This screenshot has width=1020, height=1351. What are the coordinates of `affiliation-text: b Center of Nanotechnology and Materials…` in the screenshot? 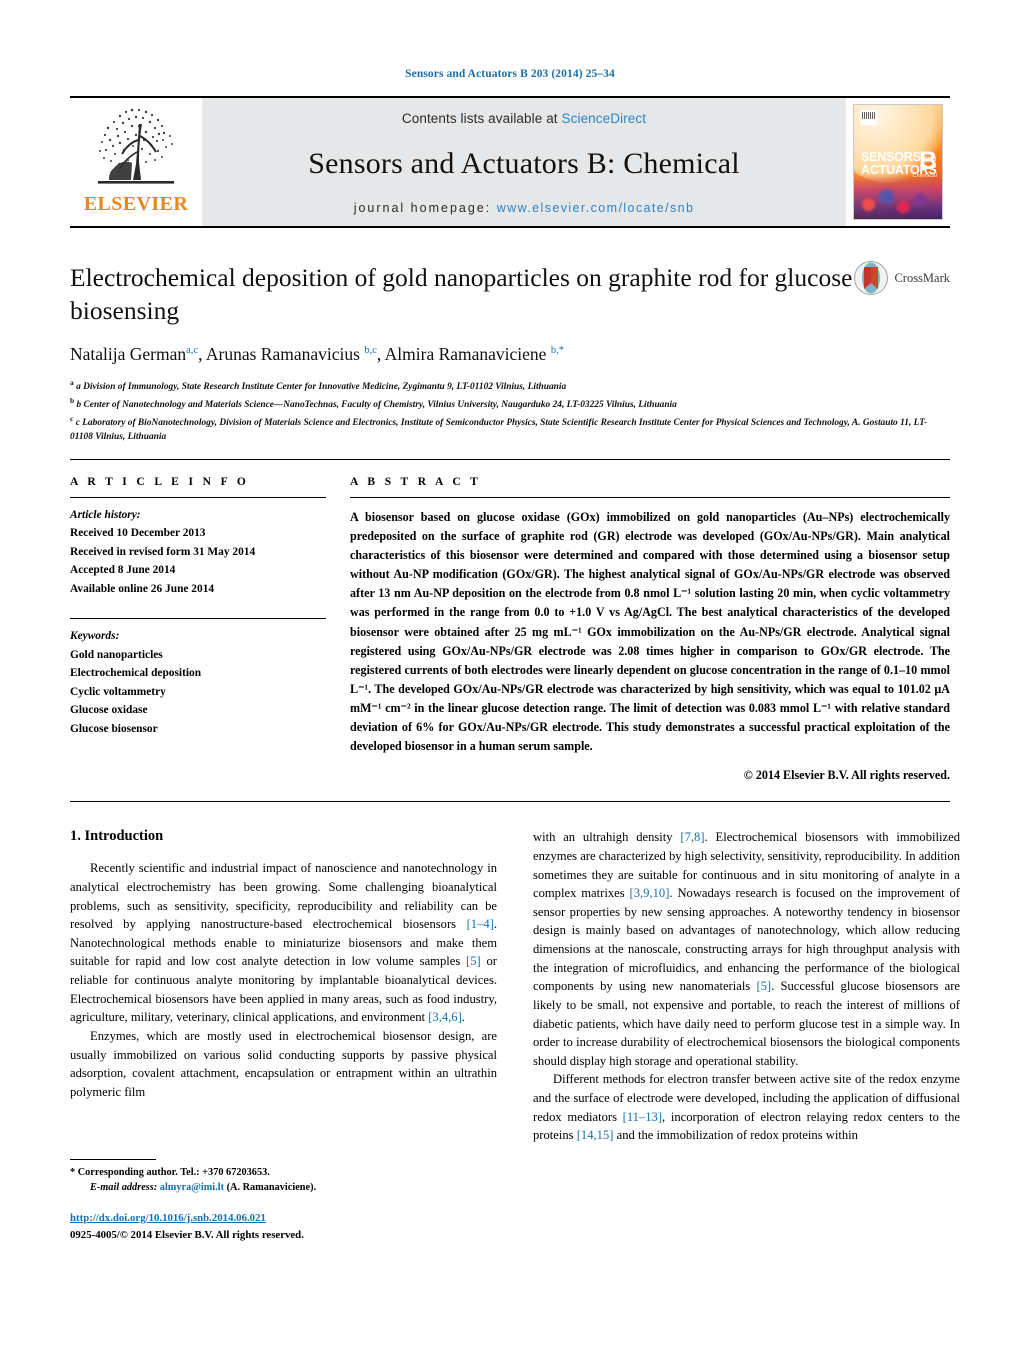 It's located at (376, 405).